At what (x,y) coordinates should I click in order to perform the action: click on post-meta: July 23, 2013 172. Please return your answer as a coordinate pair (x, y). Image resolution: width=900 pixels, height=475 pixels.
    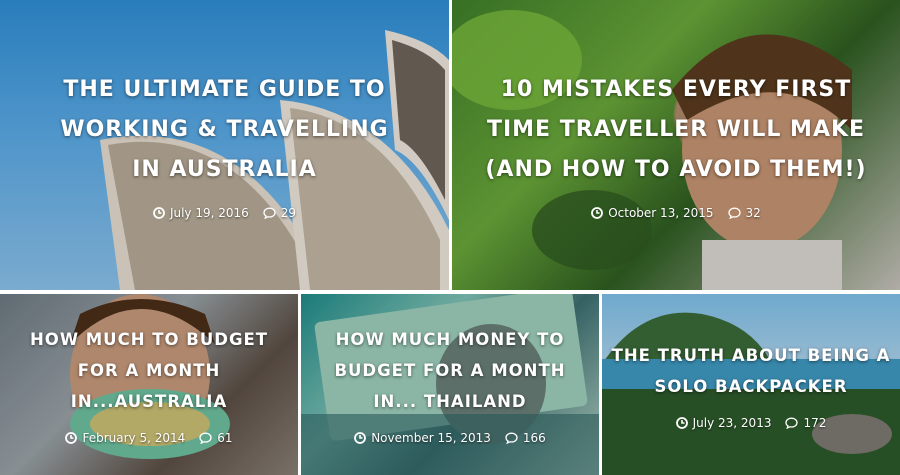
    Looking at the image, I should click on (751, 423).